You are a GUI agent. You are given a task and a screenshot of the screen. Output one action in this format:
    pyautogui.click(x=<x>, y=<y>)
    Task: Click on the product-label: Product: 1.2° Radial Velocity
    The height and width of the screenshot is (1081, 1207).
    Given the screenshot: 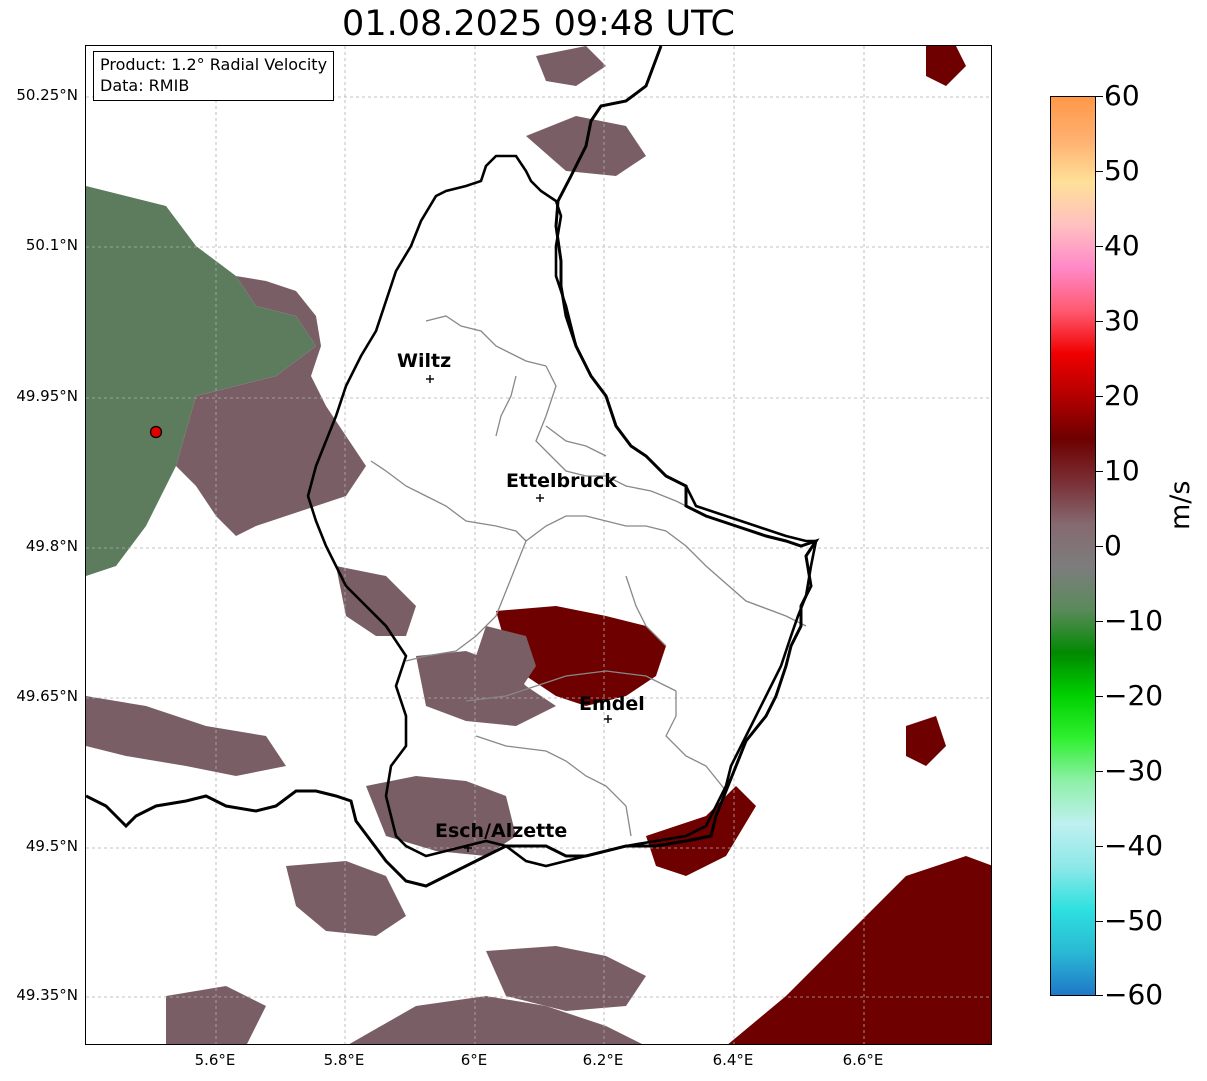 What is the action you would take?
    pyautogui.click(x=214, y=64)
    